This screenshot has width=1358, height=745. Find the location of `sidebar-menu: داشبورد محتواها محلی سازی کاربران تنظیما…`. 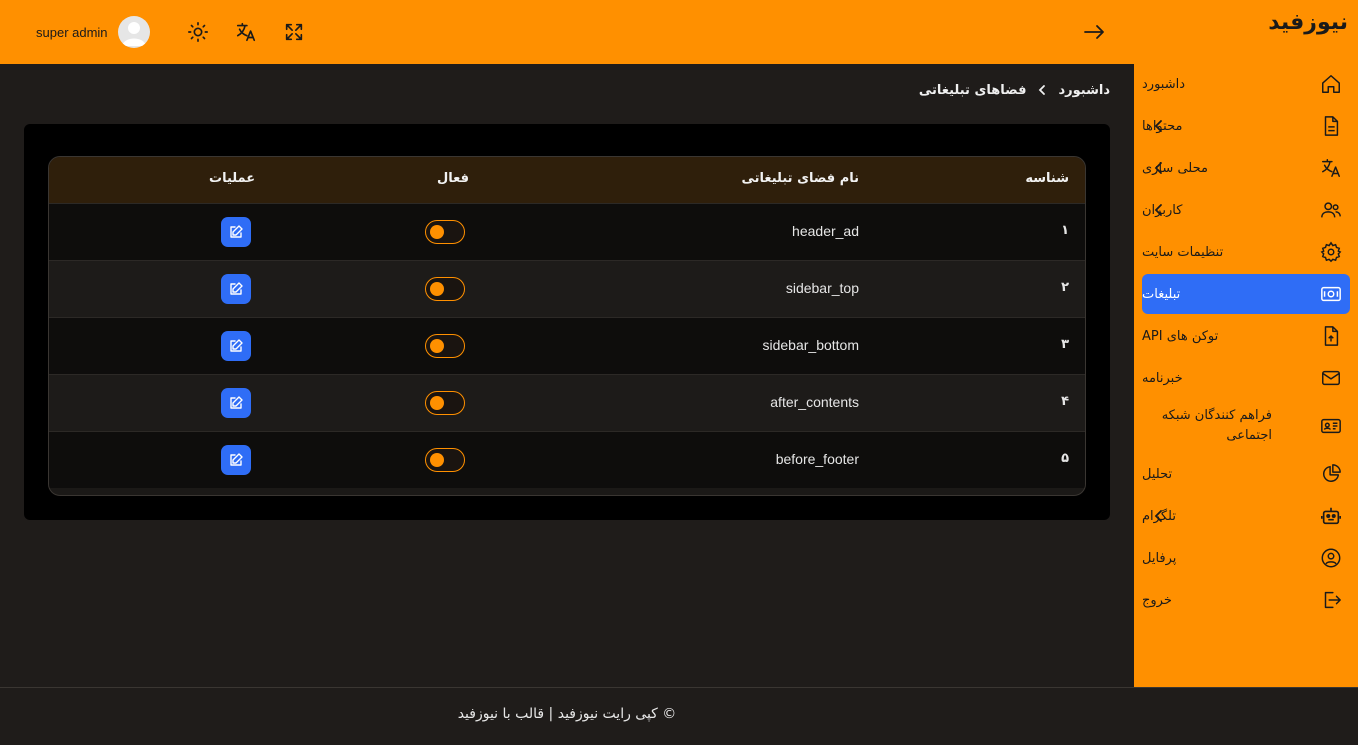

sidebar-menu: داشبورد محتواها محلی سازی کاربران تنظیما… is located at coordinates (1246, 343).